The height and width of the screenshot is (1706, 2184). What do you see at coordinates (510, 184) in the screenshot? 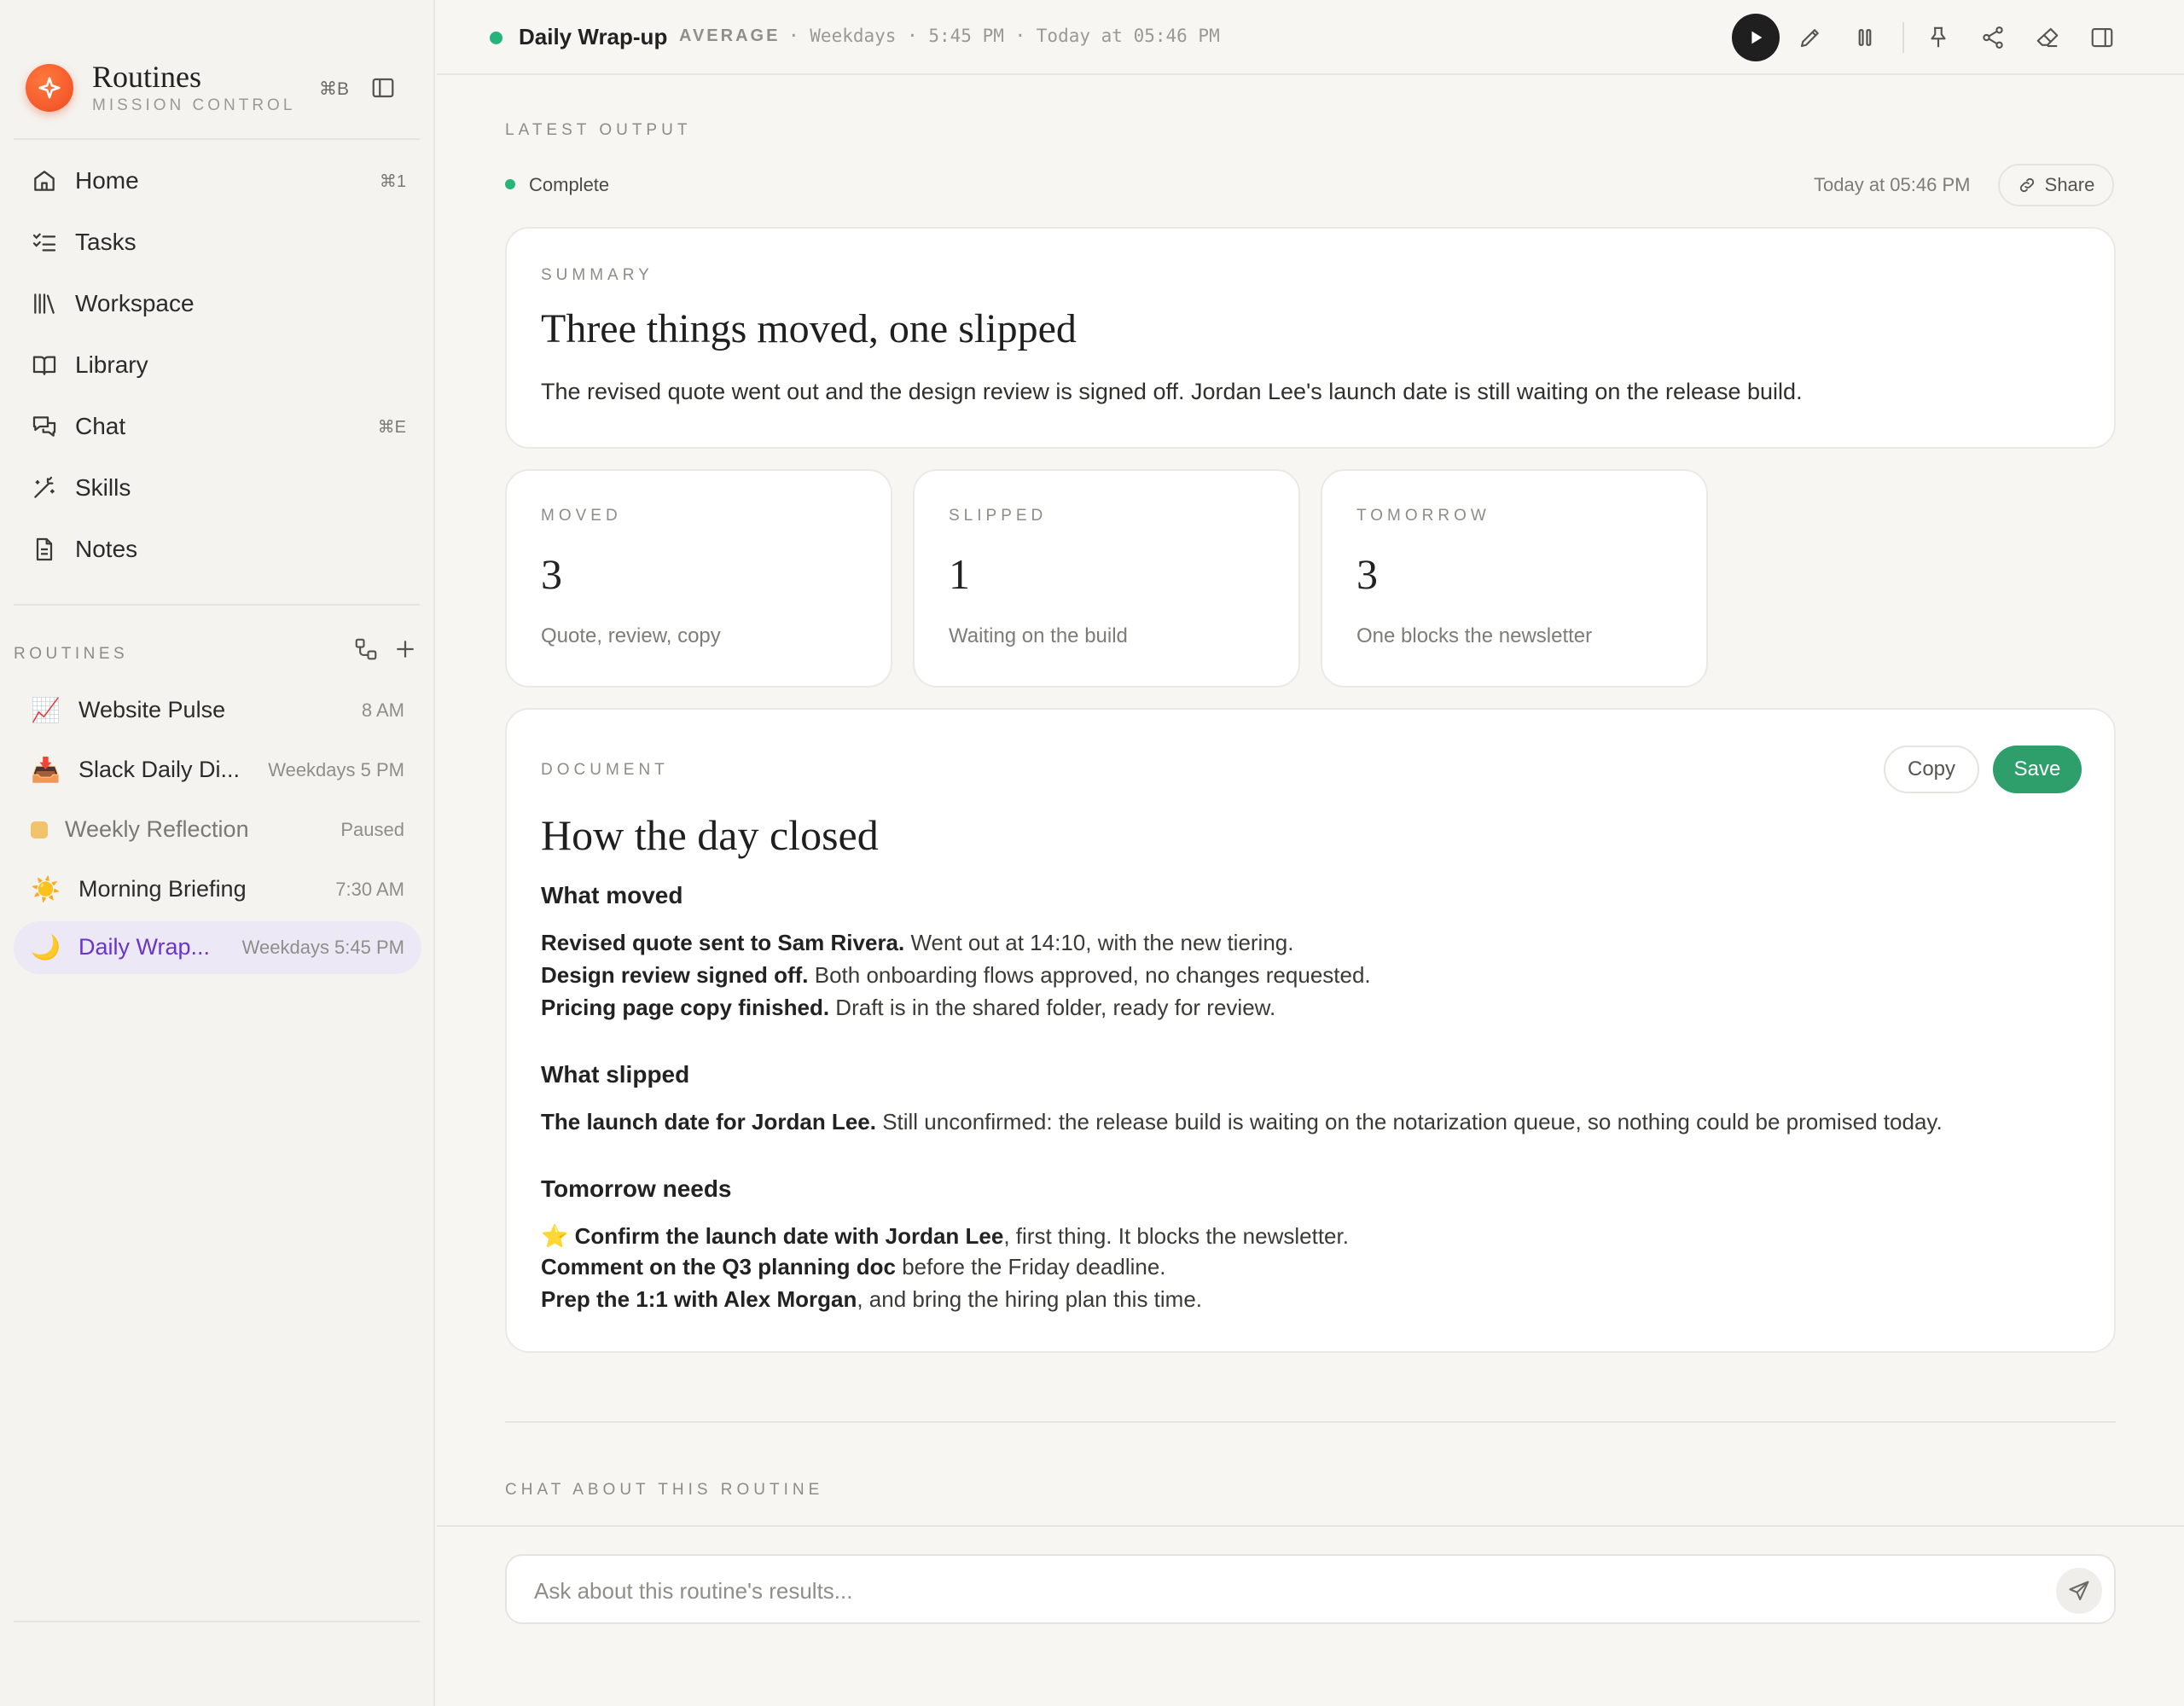
I see `complete-status-icon` at bounding box center [510, 184].